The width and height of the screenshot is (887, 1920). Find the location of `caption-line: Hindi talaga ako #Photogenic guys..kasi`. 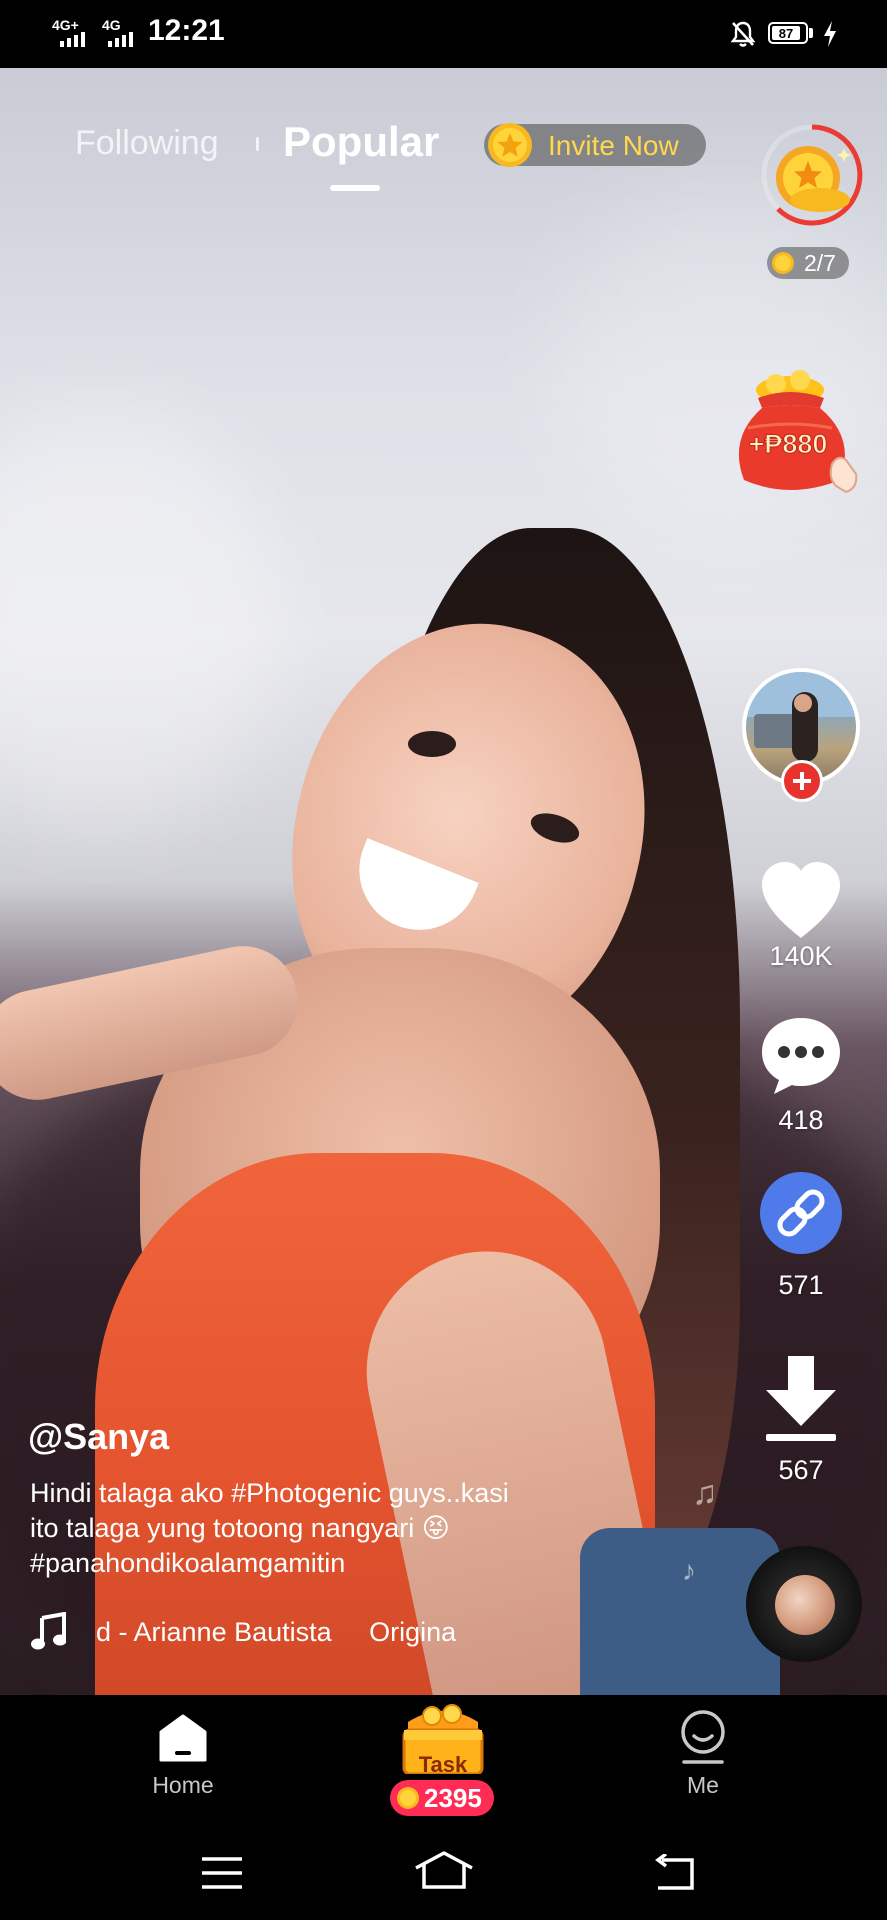

caption-line: Hindi talaga ako #Photogenic guys..kasi is located at coordinates (269, 1493).